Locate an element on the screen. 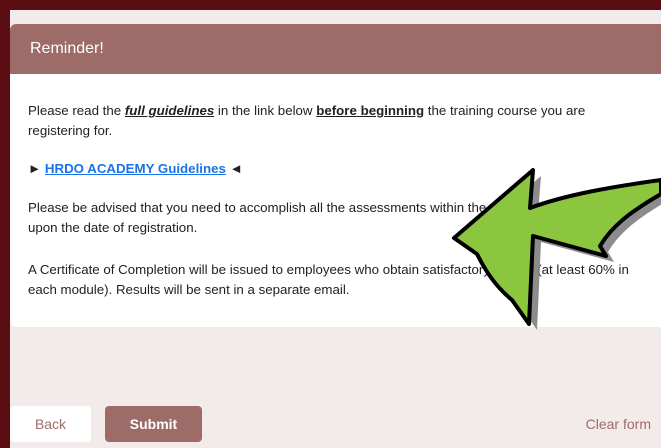 The image size is (661, 448). card-header: Reminder! is located at coordinates (335, 49).